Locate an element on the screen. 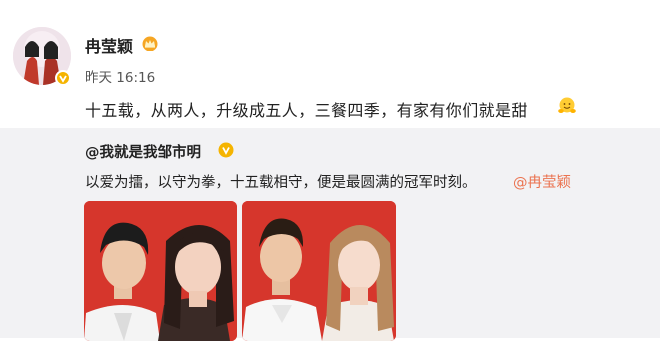 The image size is (660, 341). repost-mention-link: @冉莹颖 is located at coordinates (542, 181).